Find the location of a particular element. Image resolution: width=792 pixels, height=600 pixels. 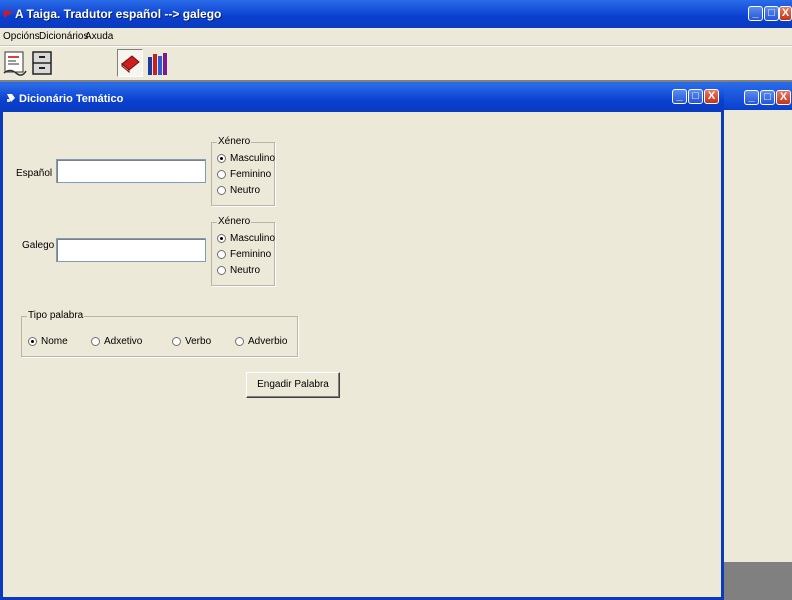

xenero-espanol-feminino: Feminino is located at coordinates (244, 174).